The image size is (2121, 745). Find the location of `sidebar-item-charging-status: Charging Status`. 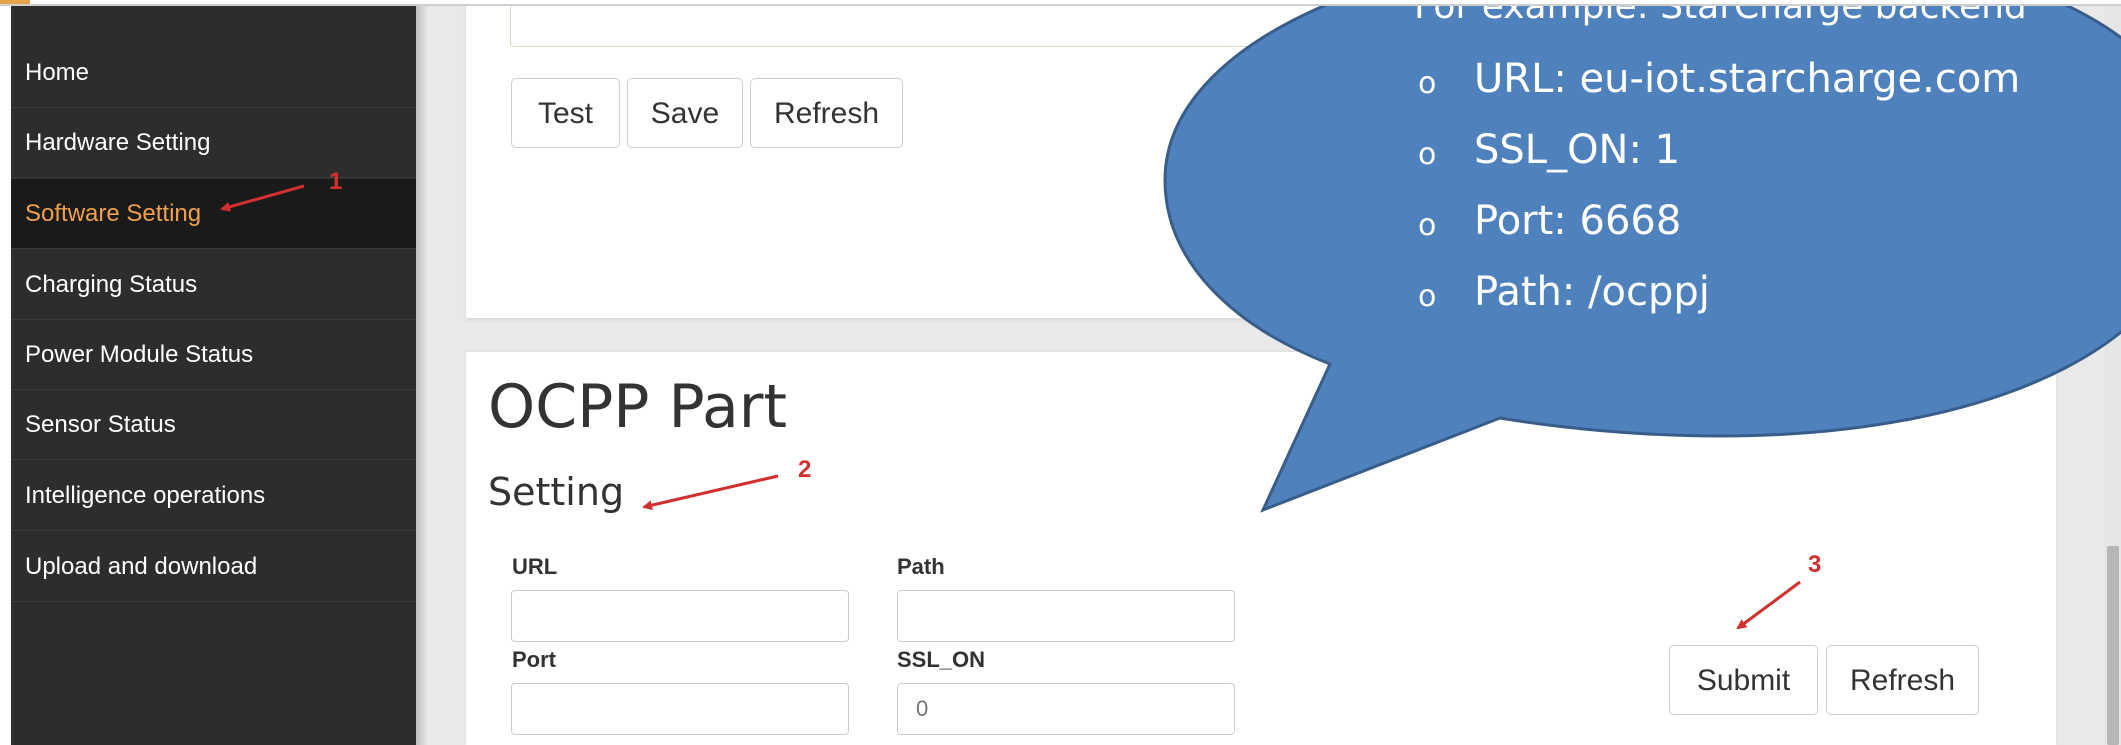

sidebar-item-charging-status: Charging Status is located at coordinates (213, 285).